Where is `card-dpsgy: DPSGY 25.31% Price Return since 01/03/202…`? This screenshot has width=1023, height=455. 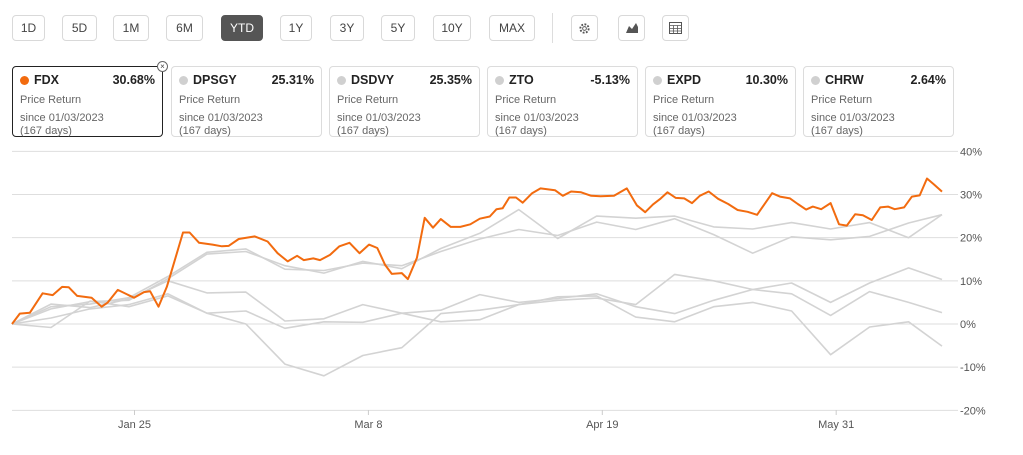
card-dpsgy: DPSGY 25.31% Price Return since 01/03/202… is located at coordinates (246, 101).